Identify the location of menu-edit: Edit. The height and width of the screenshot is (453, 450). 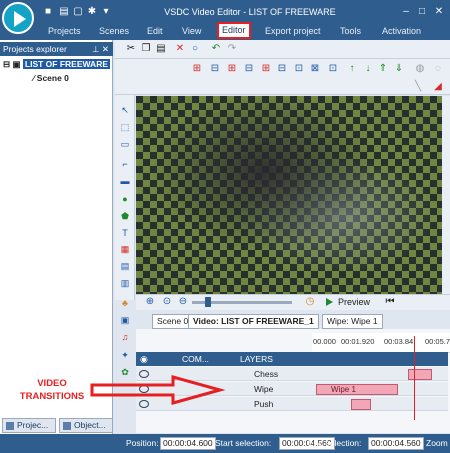
(155, 31).